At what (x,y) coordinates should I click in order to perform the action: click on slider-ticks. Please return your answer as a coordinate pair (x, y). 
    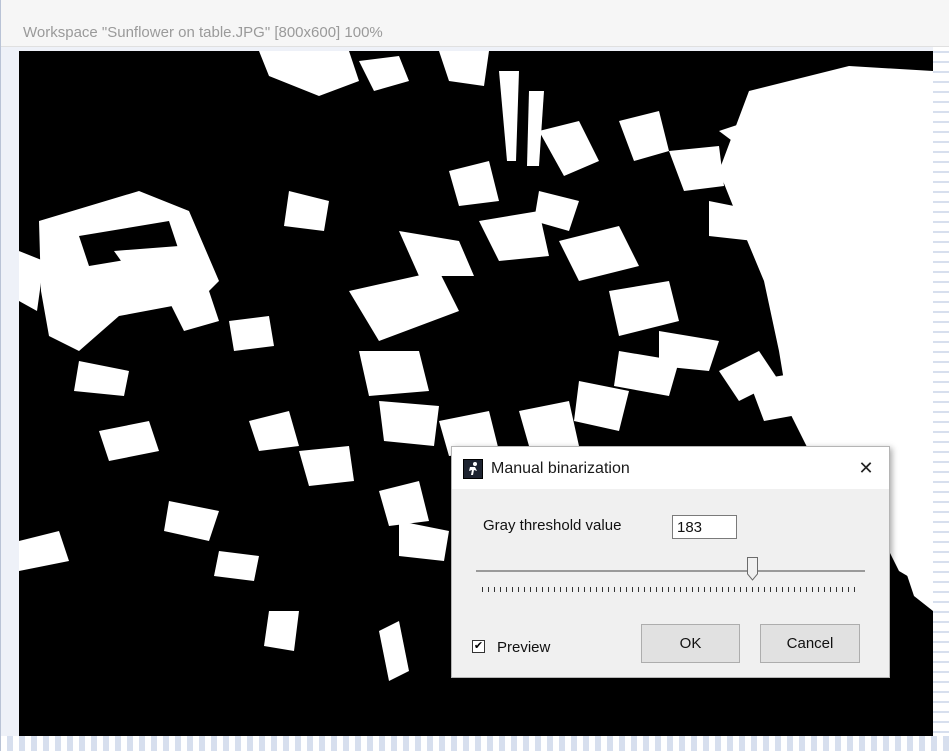
    Looking at the image, I should click on (670, 589).